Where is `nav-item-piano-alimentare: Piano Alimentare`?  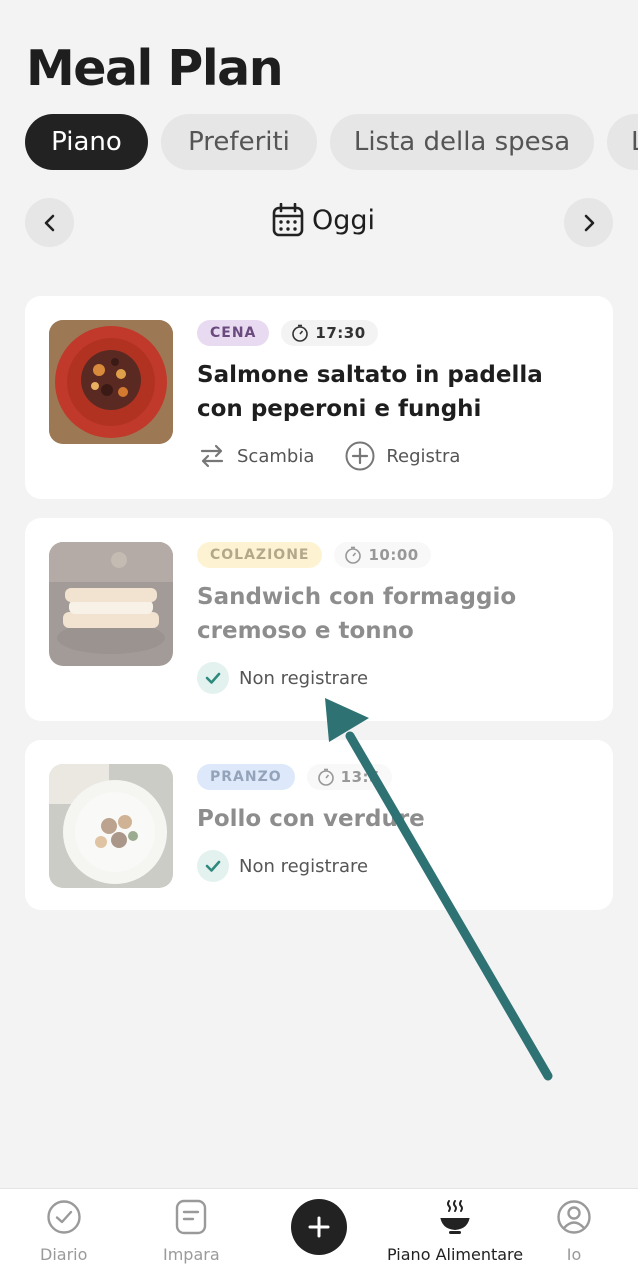 nav-item-piano-alimentare: Piano Alimentare is located at coordinates (455, 1231).